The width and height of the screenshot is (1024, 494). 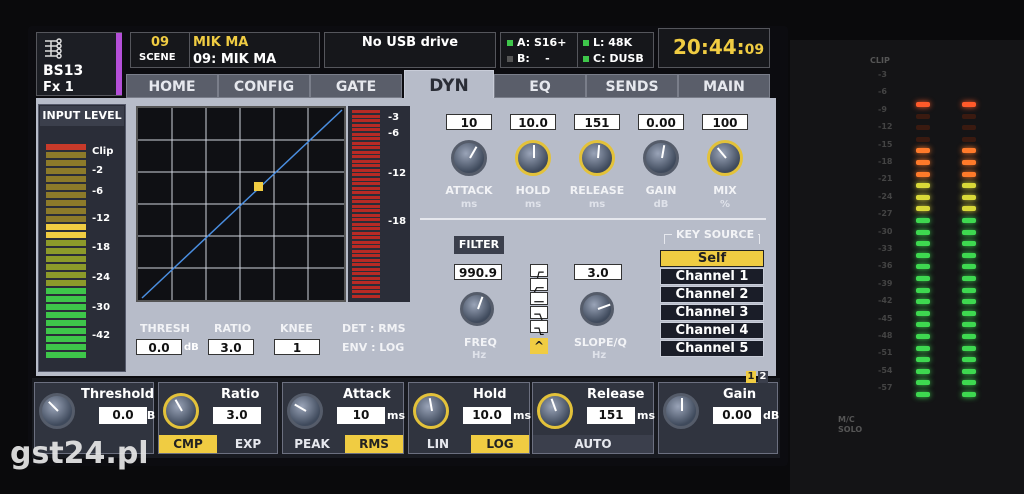 I want to click on key-source-option: Channel 5, so click(x=712, y=348).